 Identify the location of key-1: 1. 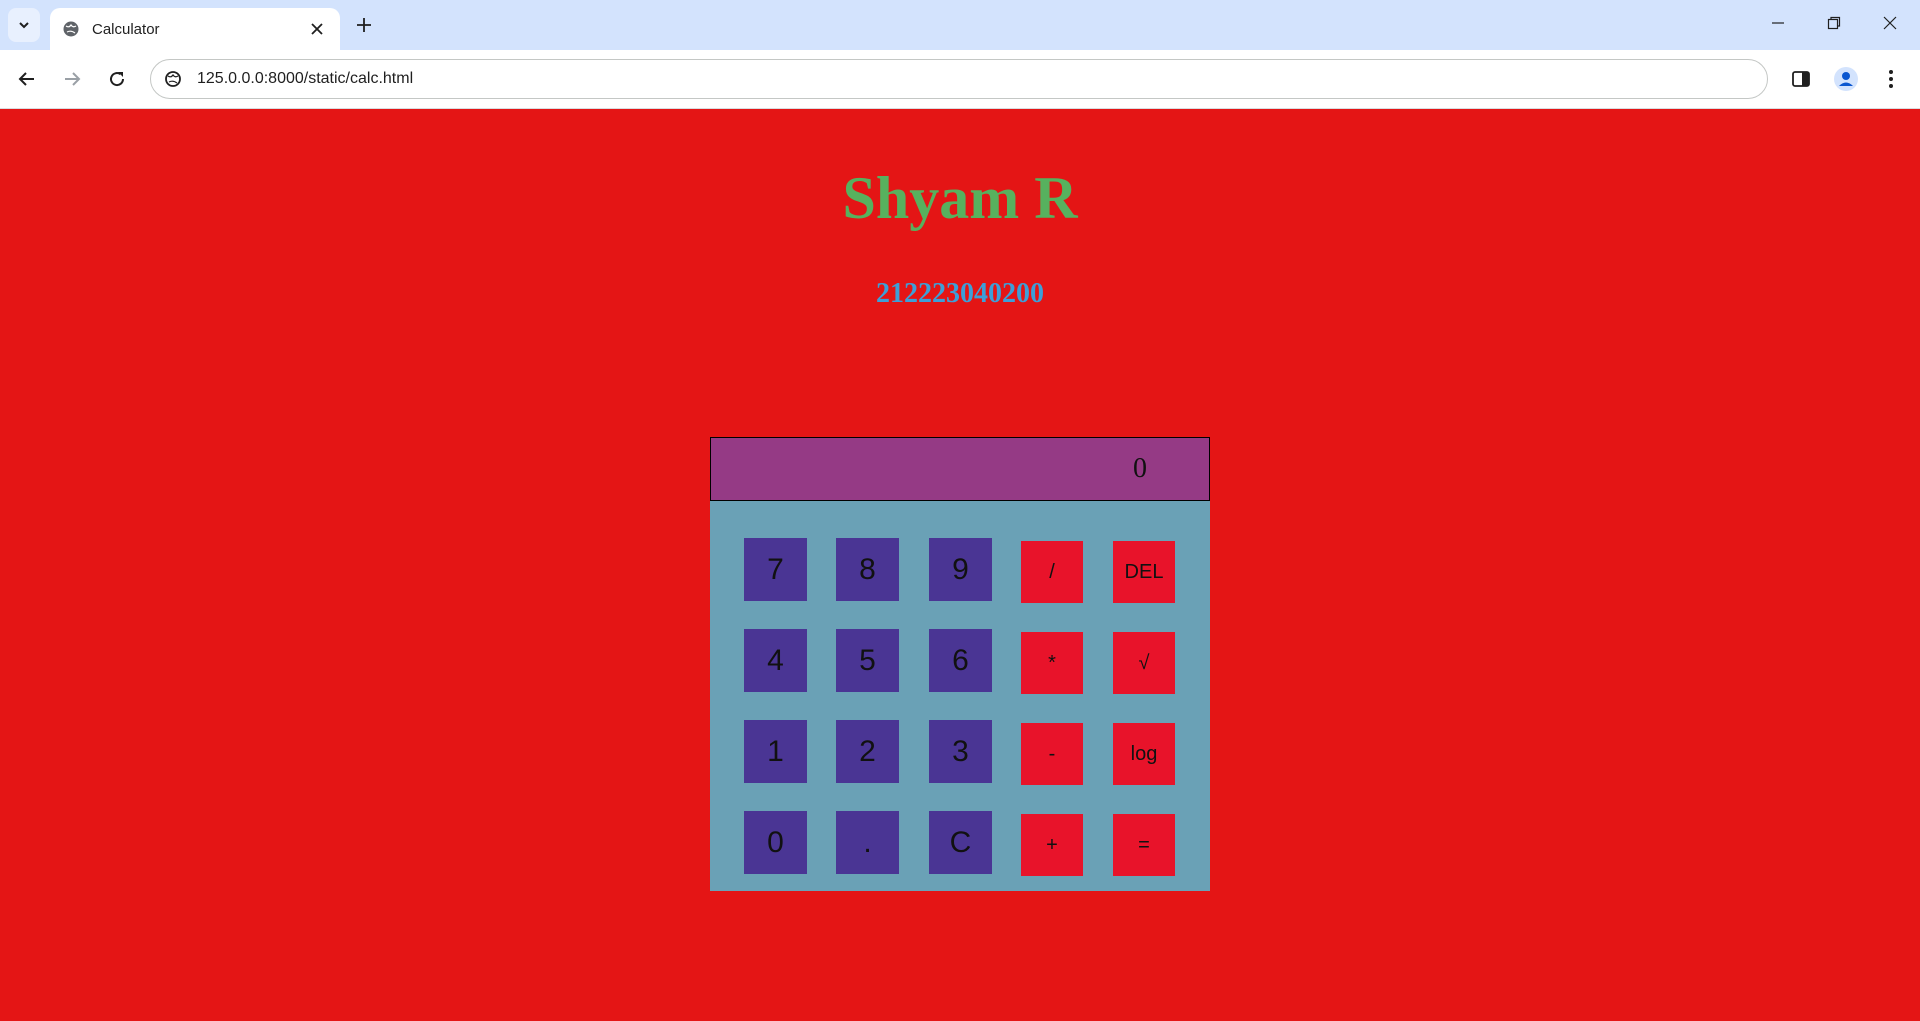
(775, 751).